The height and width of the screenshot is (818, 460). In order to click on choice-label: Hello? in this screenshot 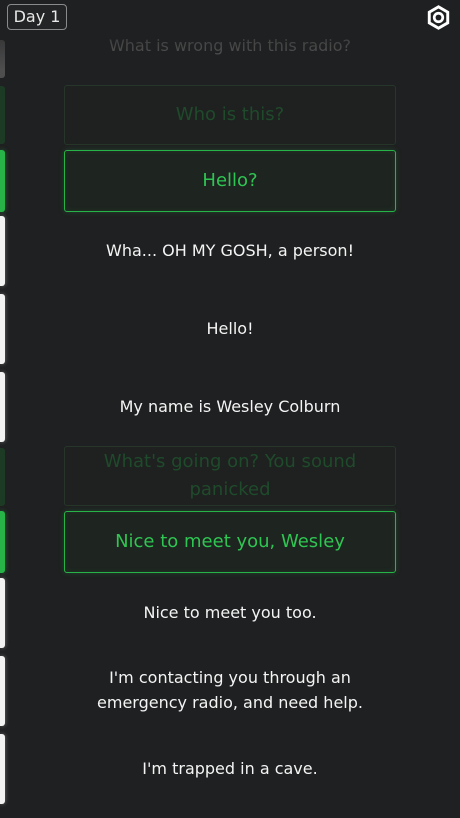, I will do `click(230, 180)`.